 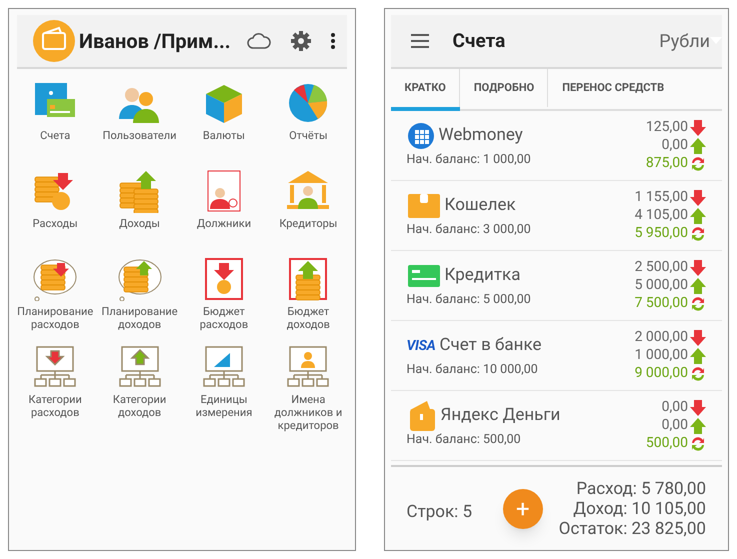 What do you see at coordinates (480, 136) in the screenshot?
I see `account-name: Webmoney` at bounding box center [480, 136].